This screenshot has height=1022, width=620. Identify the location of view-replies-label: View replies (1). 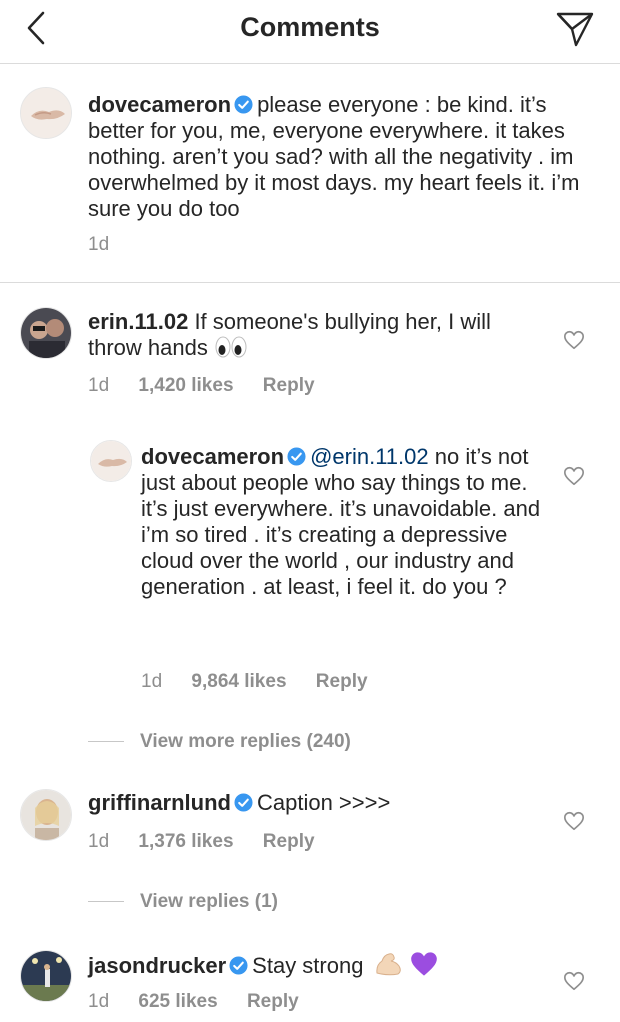
(209, 901).